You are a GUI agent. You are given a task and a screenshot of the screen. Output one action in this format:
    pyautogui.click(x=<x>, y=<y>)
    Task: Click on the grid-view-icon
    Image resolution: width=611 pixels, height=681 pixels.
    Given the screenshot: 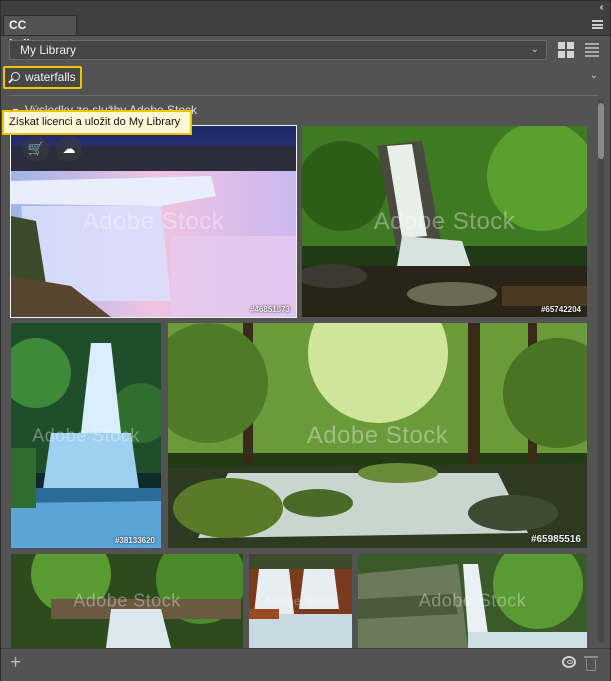 What is the action you would take?
    pyautogui.click(x=566, y=50)
    